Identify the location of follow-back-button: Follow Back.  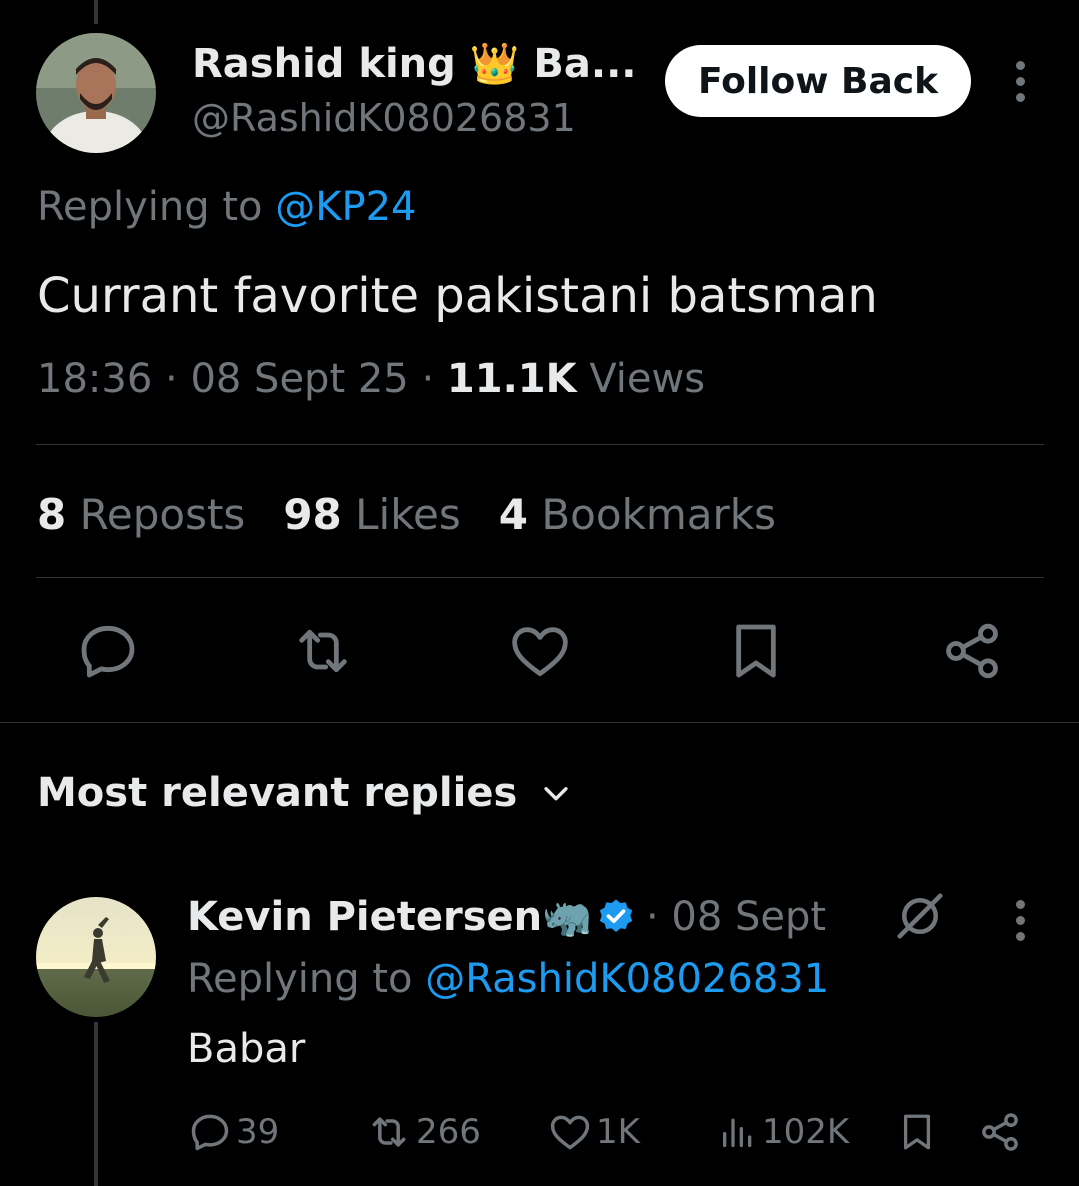
(818, 81).